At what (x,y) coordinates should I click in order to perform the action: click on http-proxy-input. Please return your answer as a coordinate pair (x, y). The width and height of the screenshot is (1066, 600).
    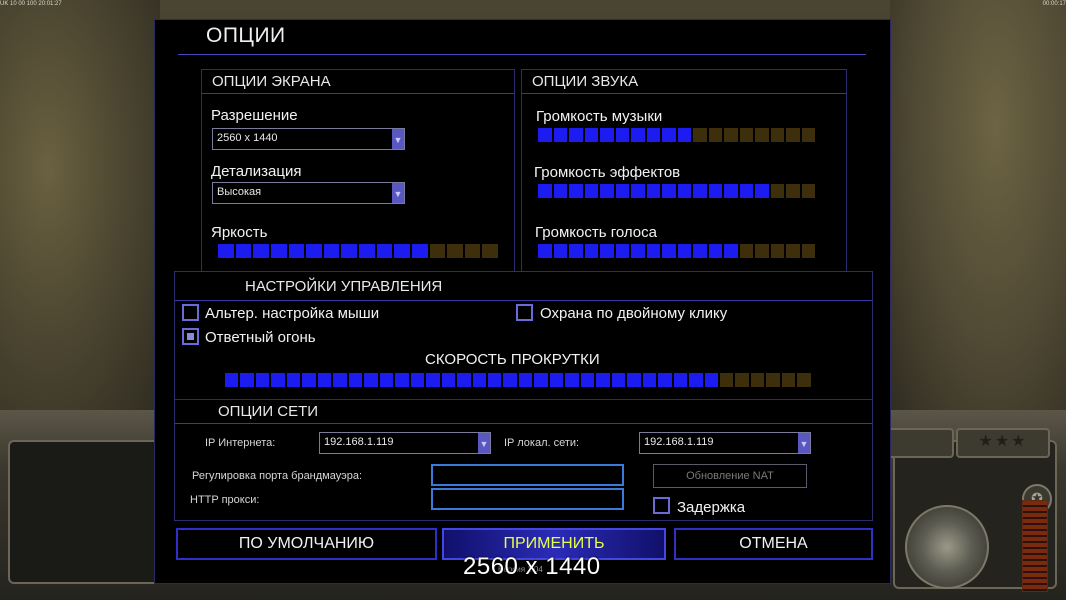
    Looking at the image, I should click on (527, 499).